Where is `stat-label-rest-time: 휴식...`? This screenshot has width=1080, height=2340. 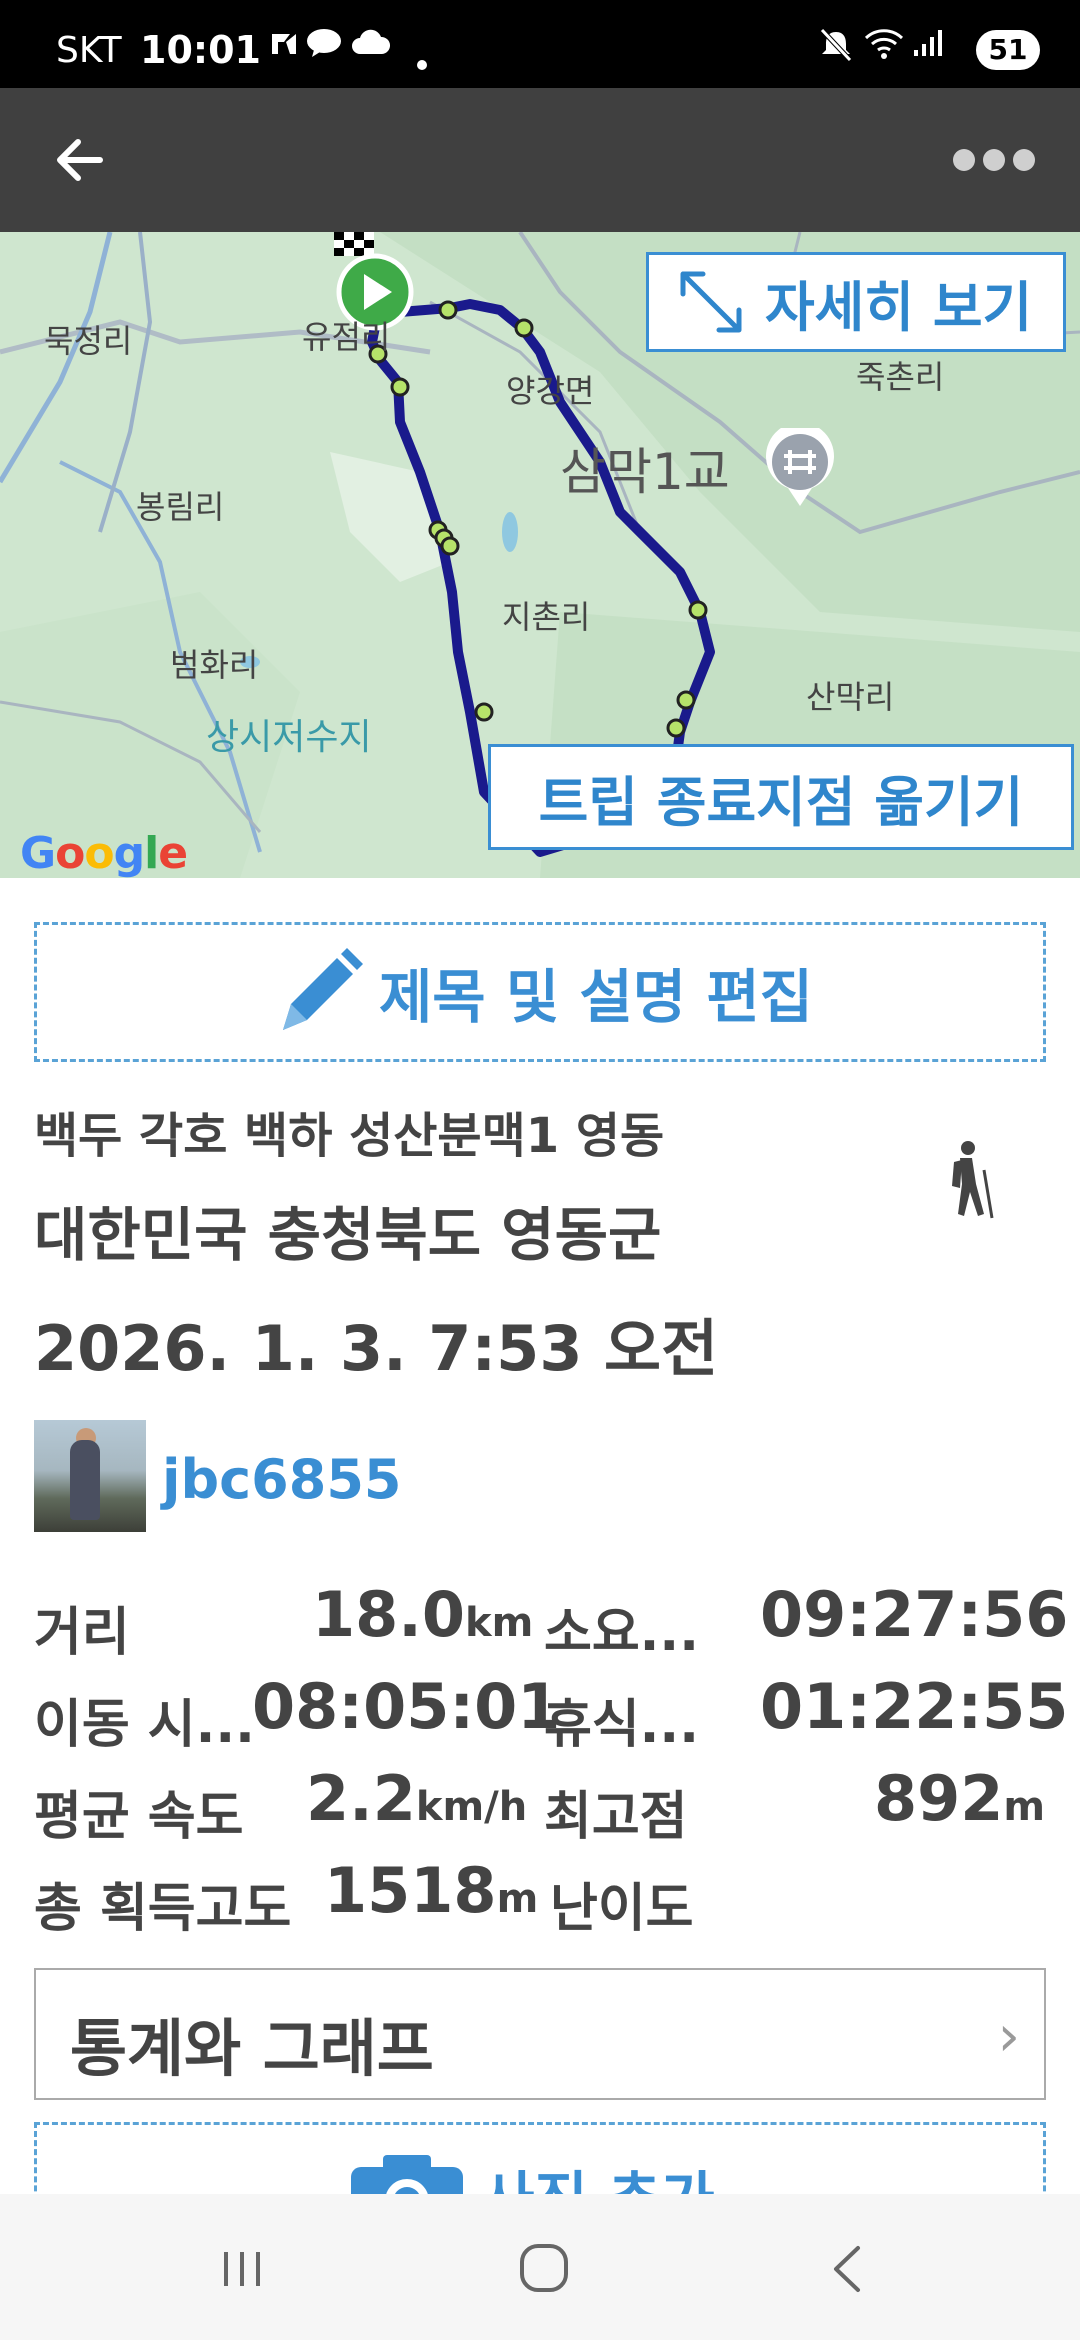
stat-label-rest-time: 휴식... is located at coordinates (621, 1725).